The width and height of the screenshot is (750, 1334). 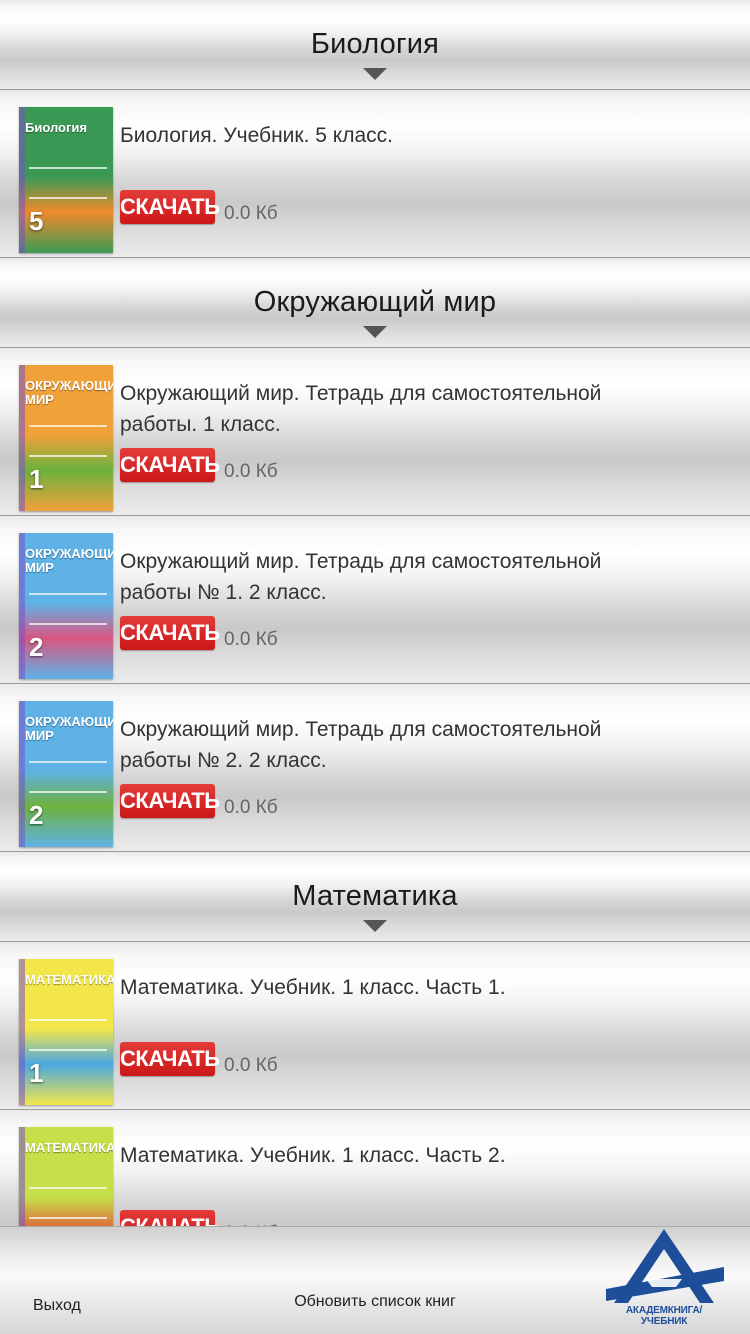 I want to click on section-header: Биология, so click(x=375, y=45).